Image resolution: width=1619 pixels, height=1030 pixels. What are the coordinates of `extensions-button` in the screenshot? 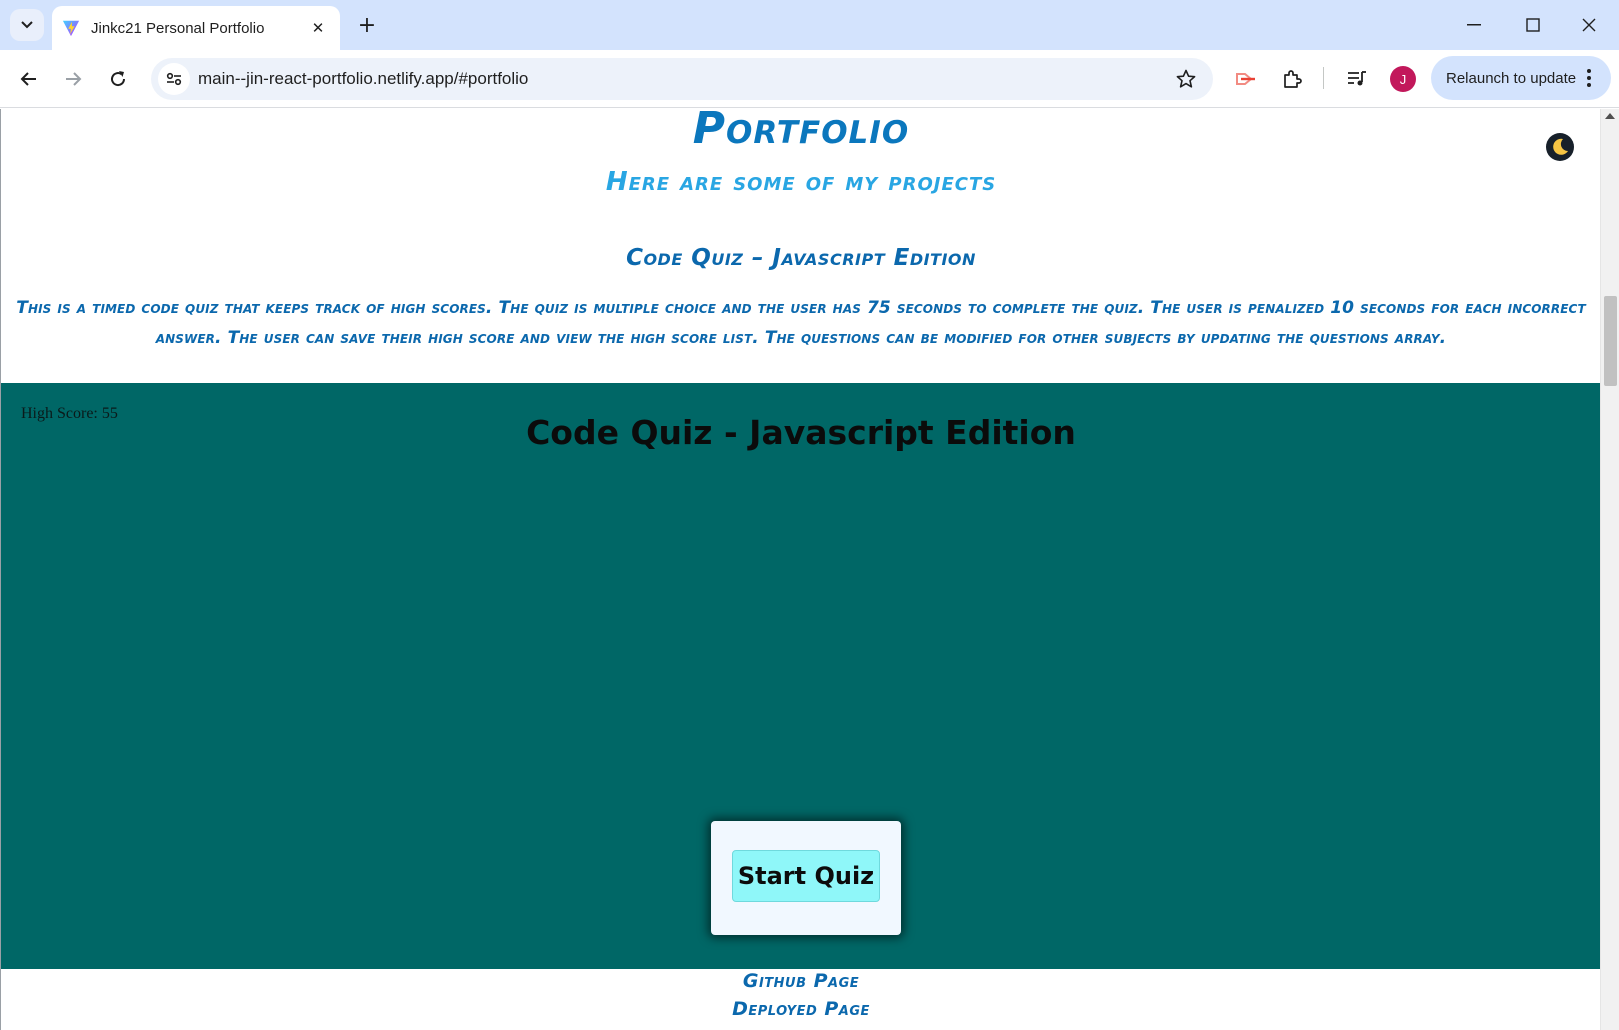 It's located at (1292, 79).